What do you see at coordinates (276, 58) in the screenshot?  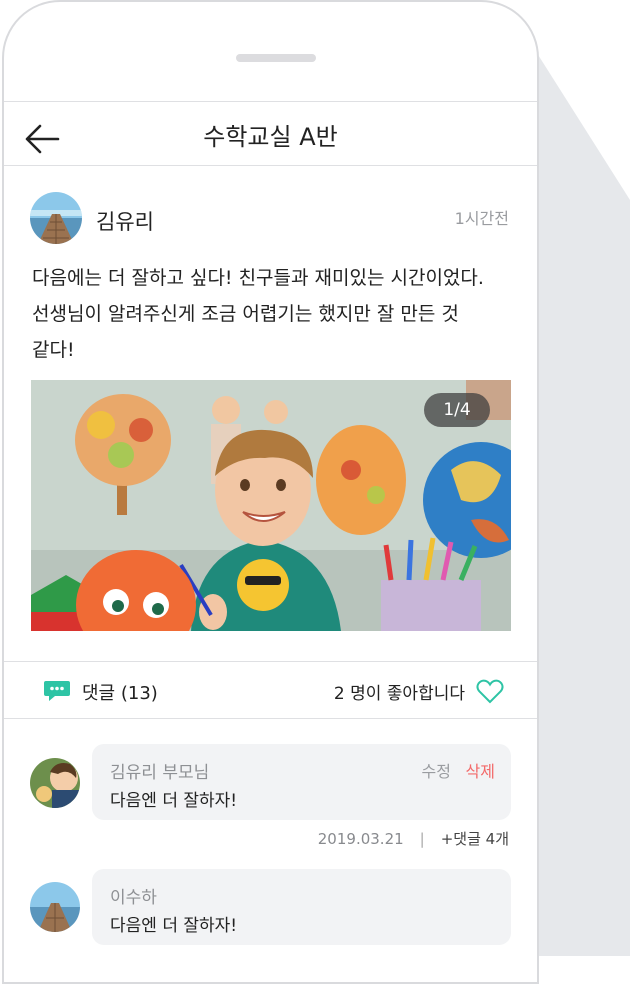 I see `speaker-notch` at bounding box center [276, 58].